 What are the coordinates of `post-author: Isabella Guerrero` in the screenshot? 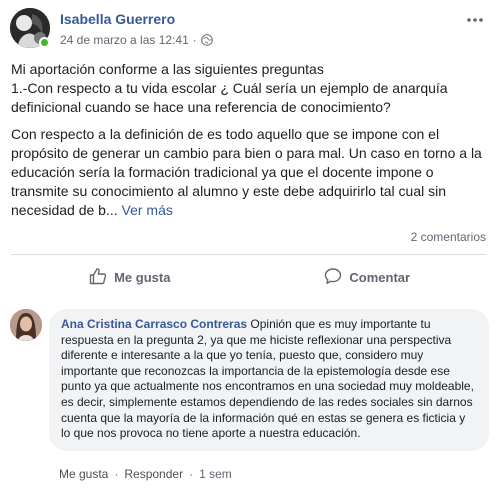 It's located at (117, 19).